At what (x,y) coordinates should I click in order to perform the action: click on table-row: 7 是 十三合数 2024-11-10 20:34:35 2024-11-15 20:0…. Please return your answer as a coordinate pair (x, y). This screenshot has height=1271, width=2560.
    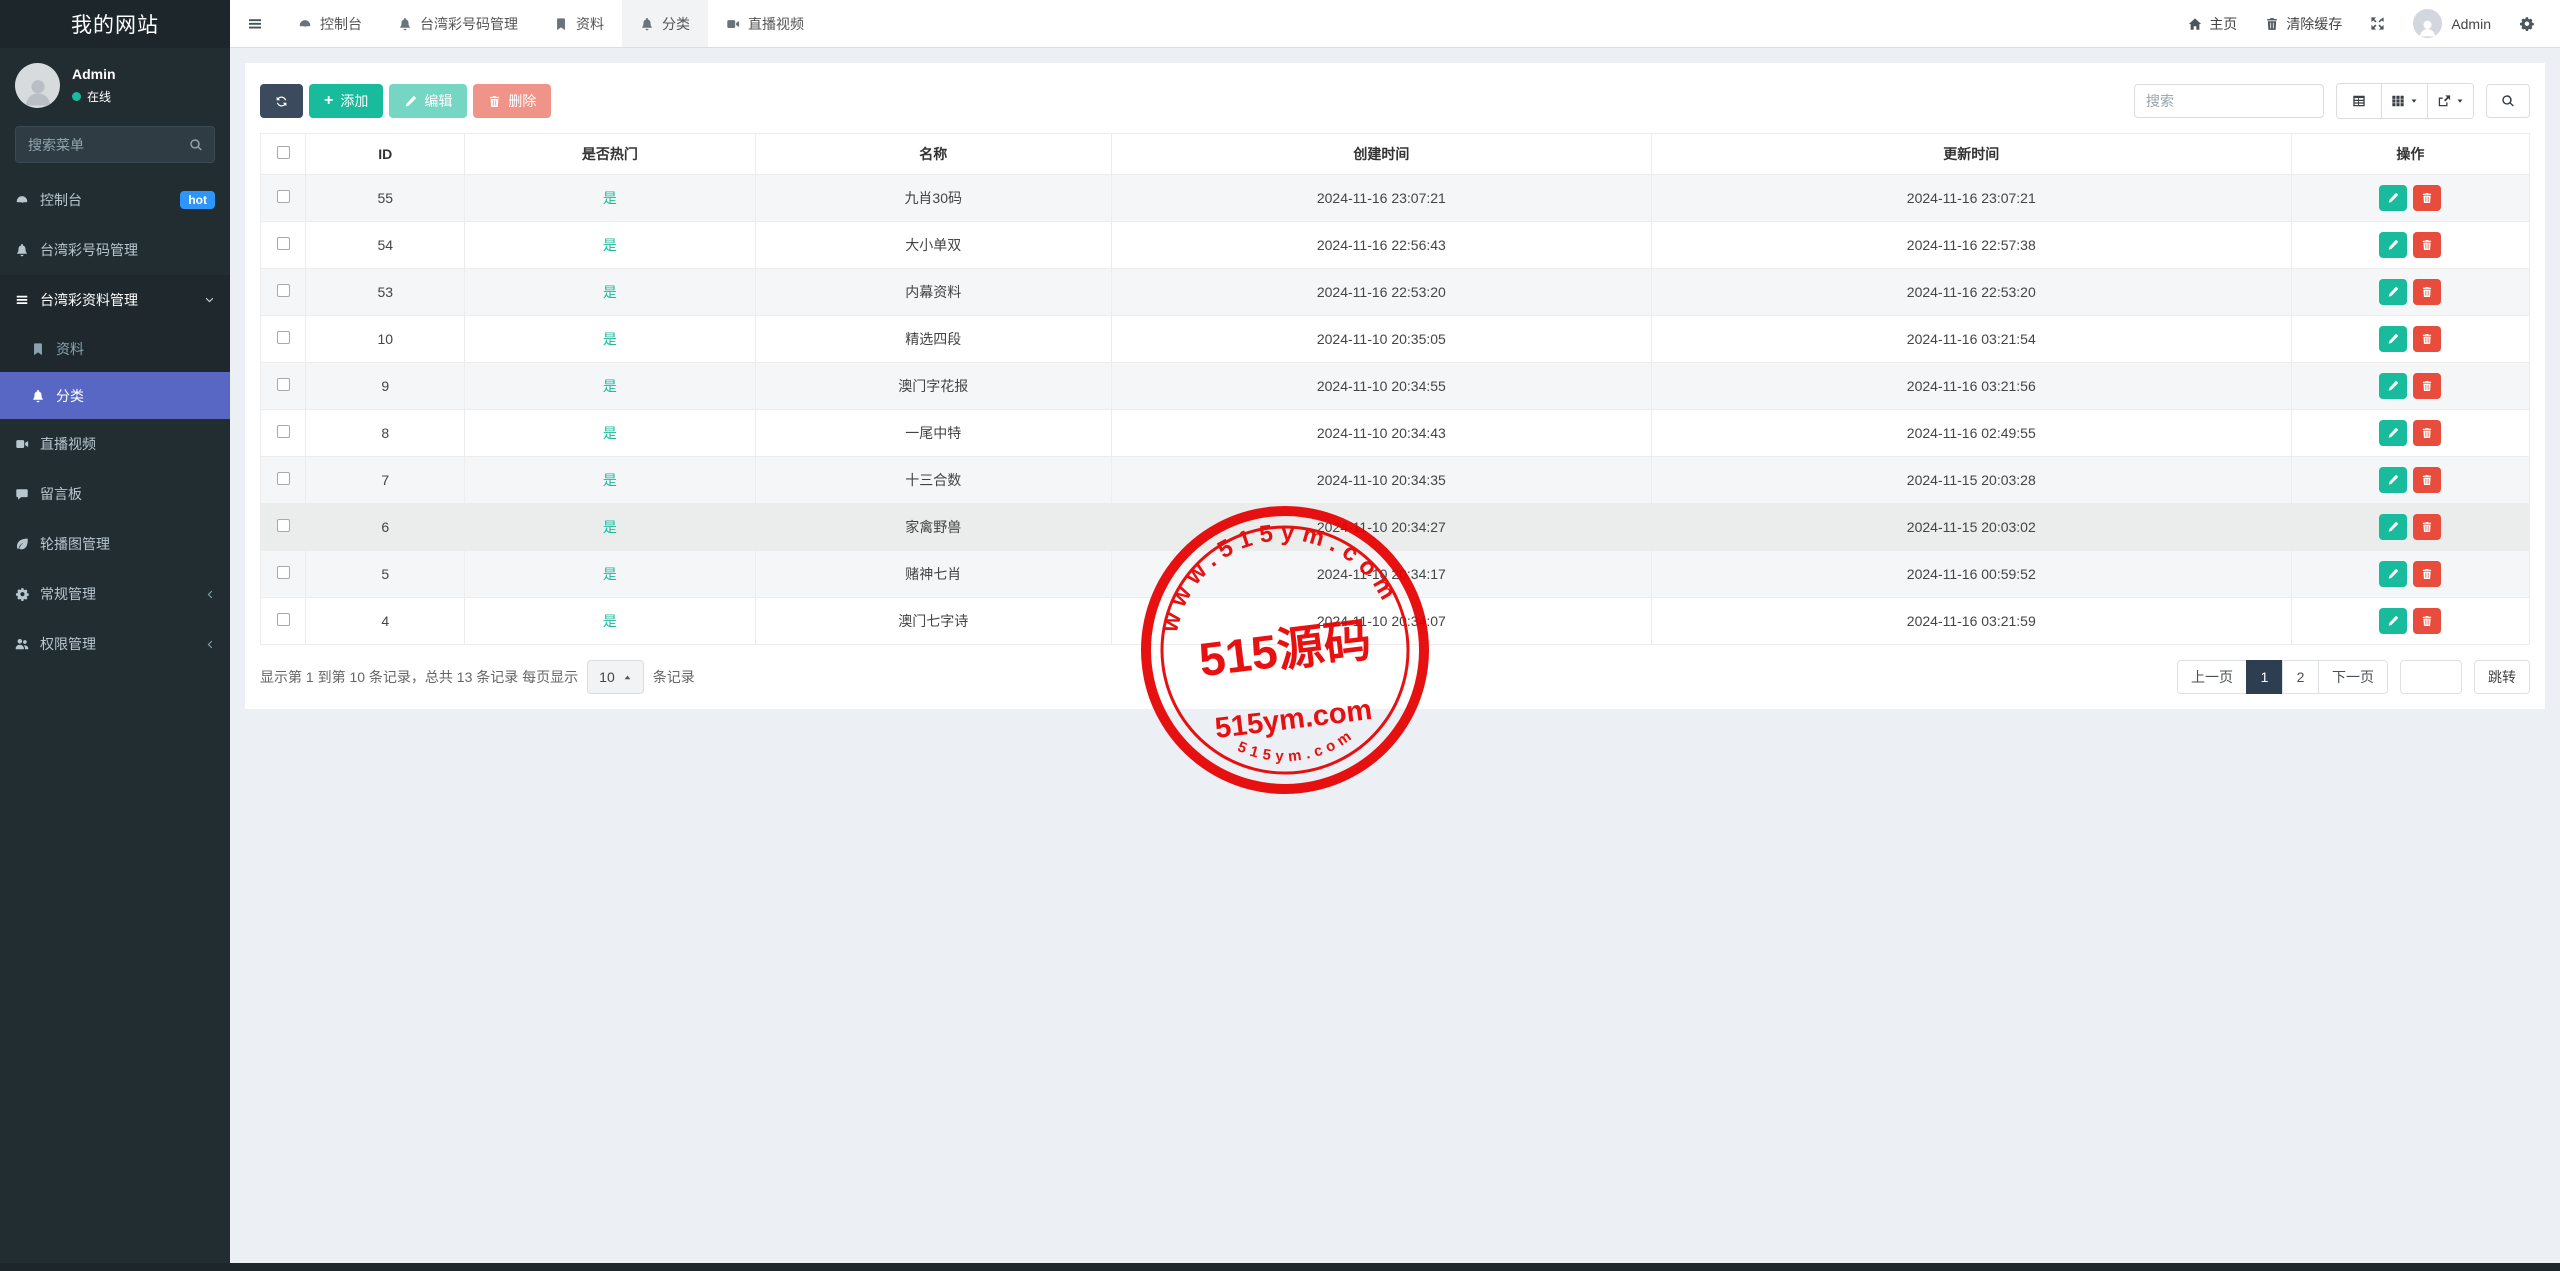
    Looking at the image, I should click on (1395, 480).